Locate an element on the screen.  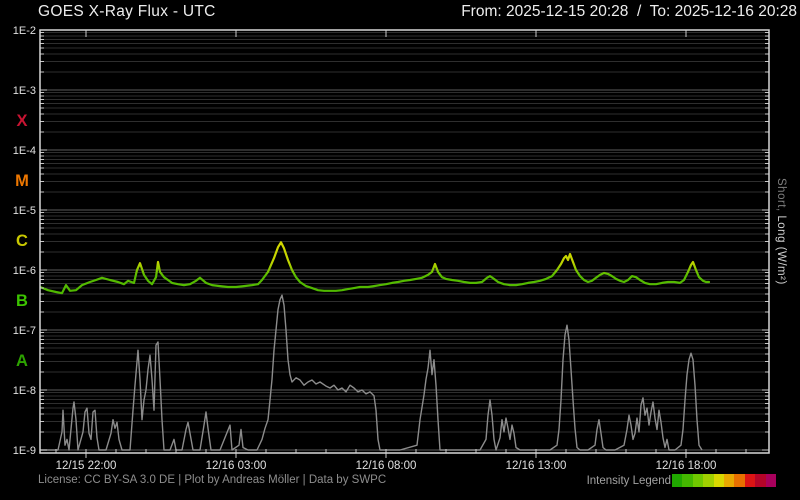
x-axis-tick-label: 12/16 08:00 is located at coordinates (386, 466).